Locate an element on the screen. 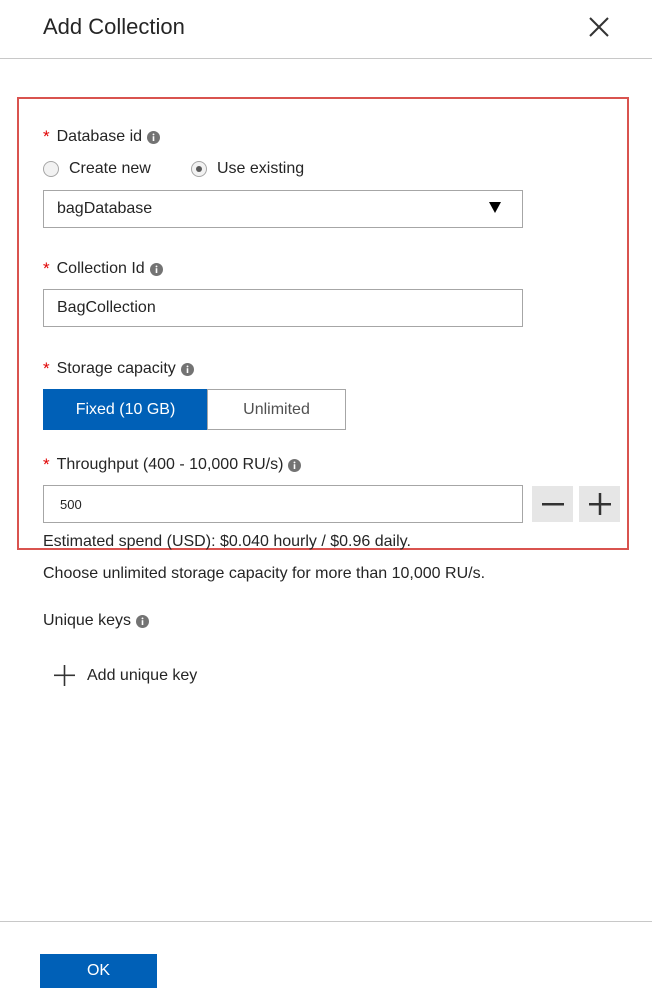  throughput-label-text: Throughput (400 - 10,000 RU/s) is located at coordinates (170, 464).